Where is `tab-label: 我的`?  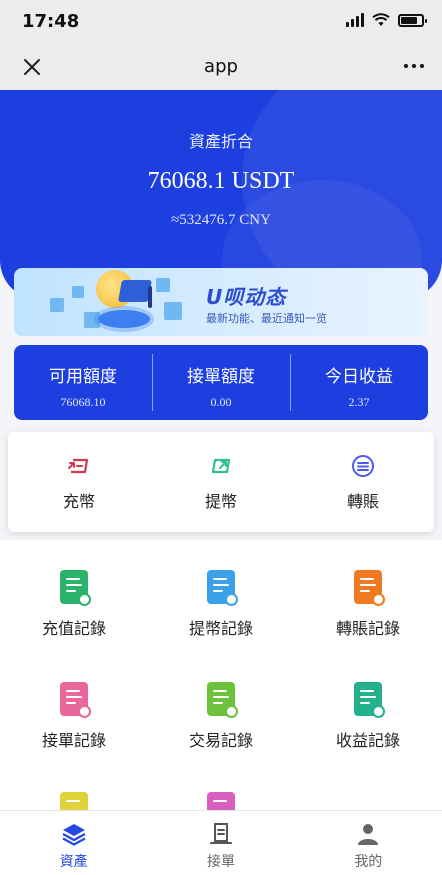
tab-label: 我的 is located at coordinates (368, 862).